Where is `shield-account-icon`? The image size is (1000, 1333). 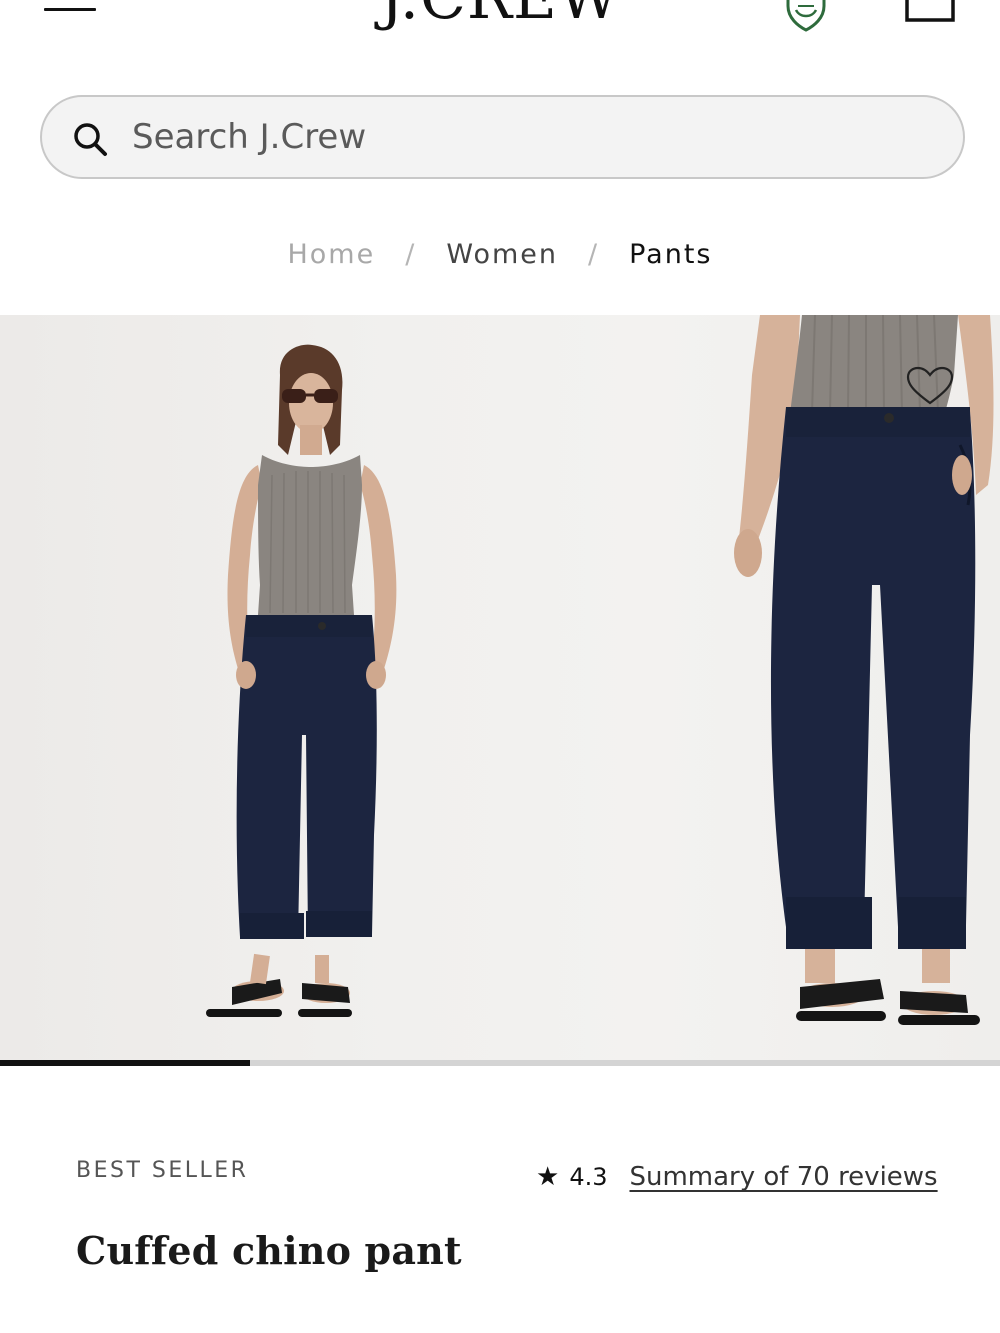 shield-account-icon is located at coordinates (806, 16).